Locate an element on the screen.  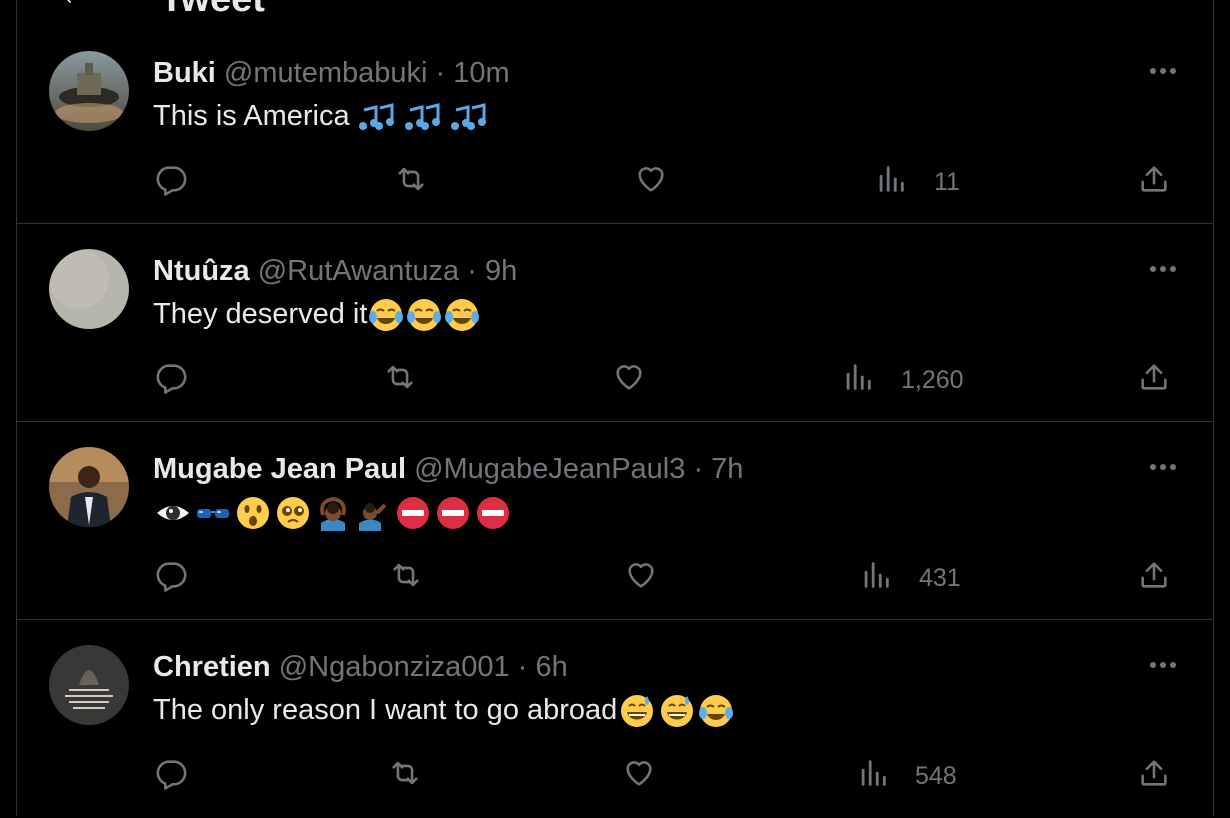
person-gesturing-ok-icon is located at coordinates (333, 514).